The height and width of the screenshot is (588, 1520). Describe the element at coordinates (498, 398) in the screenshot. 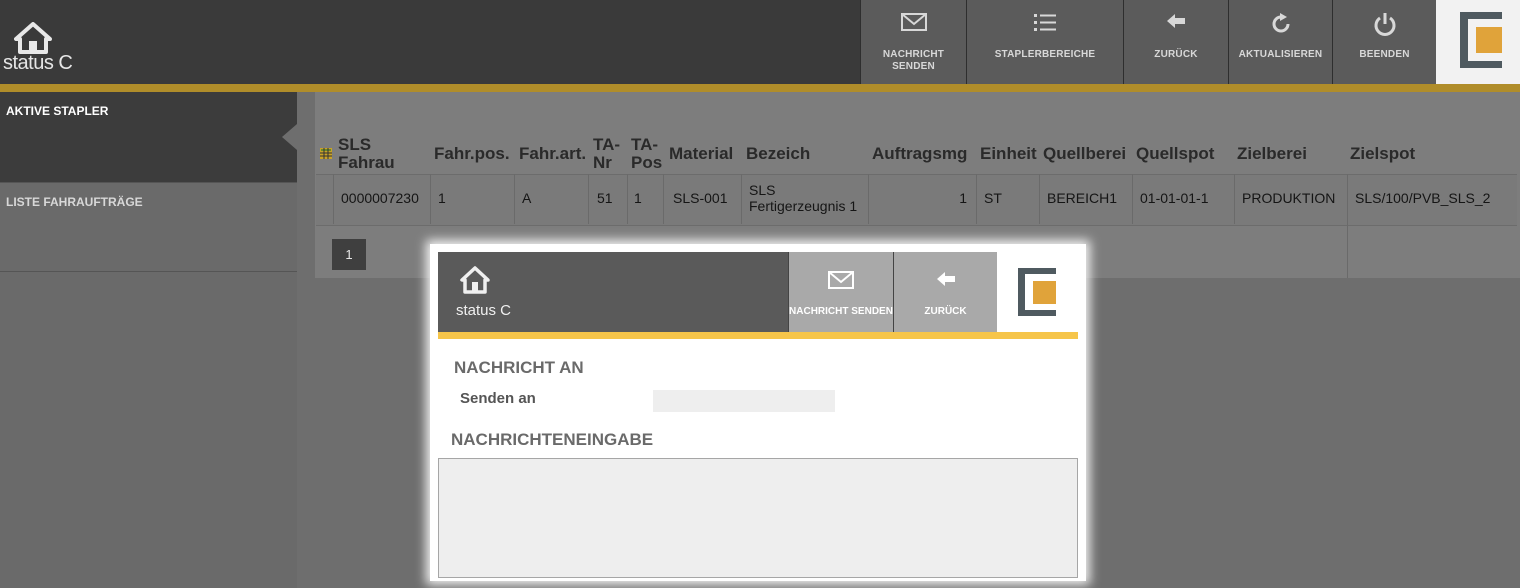

I see `recipient-label: Senden an` at that location.